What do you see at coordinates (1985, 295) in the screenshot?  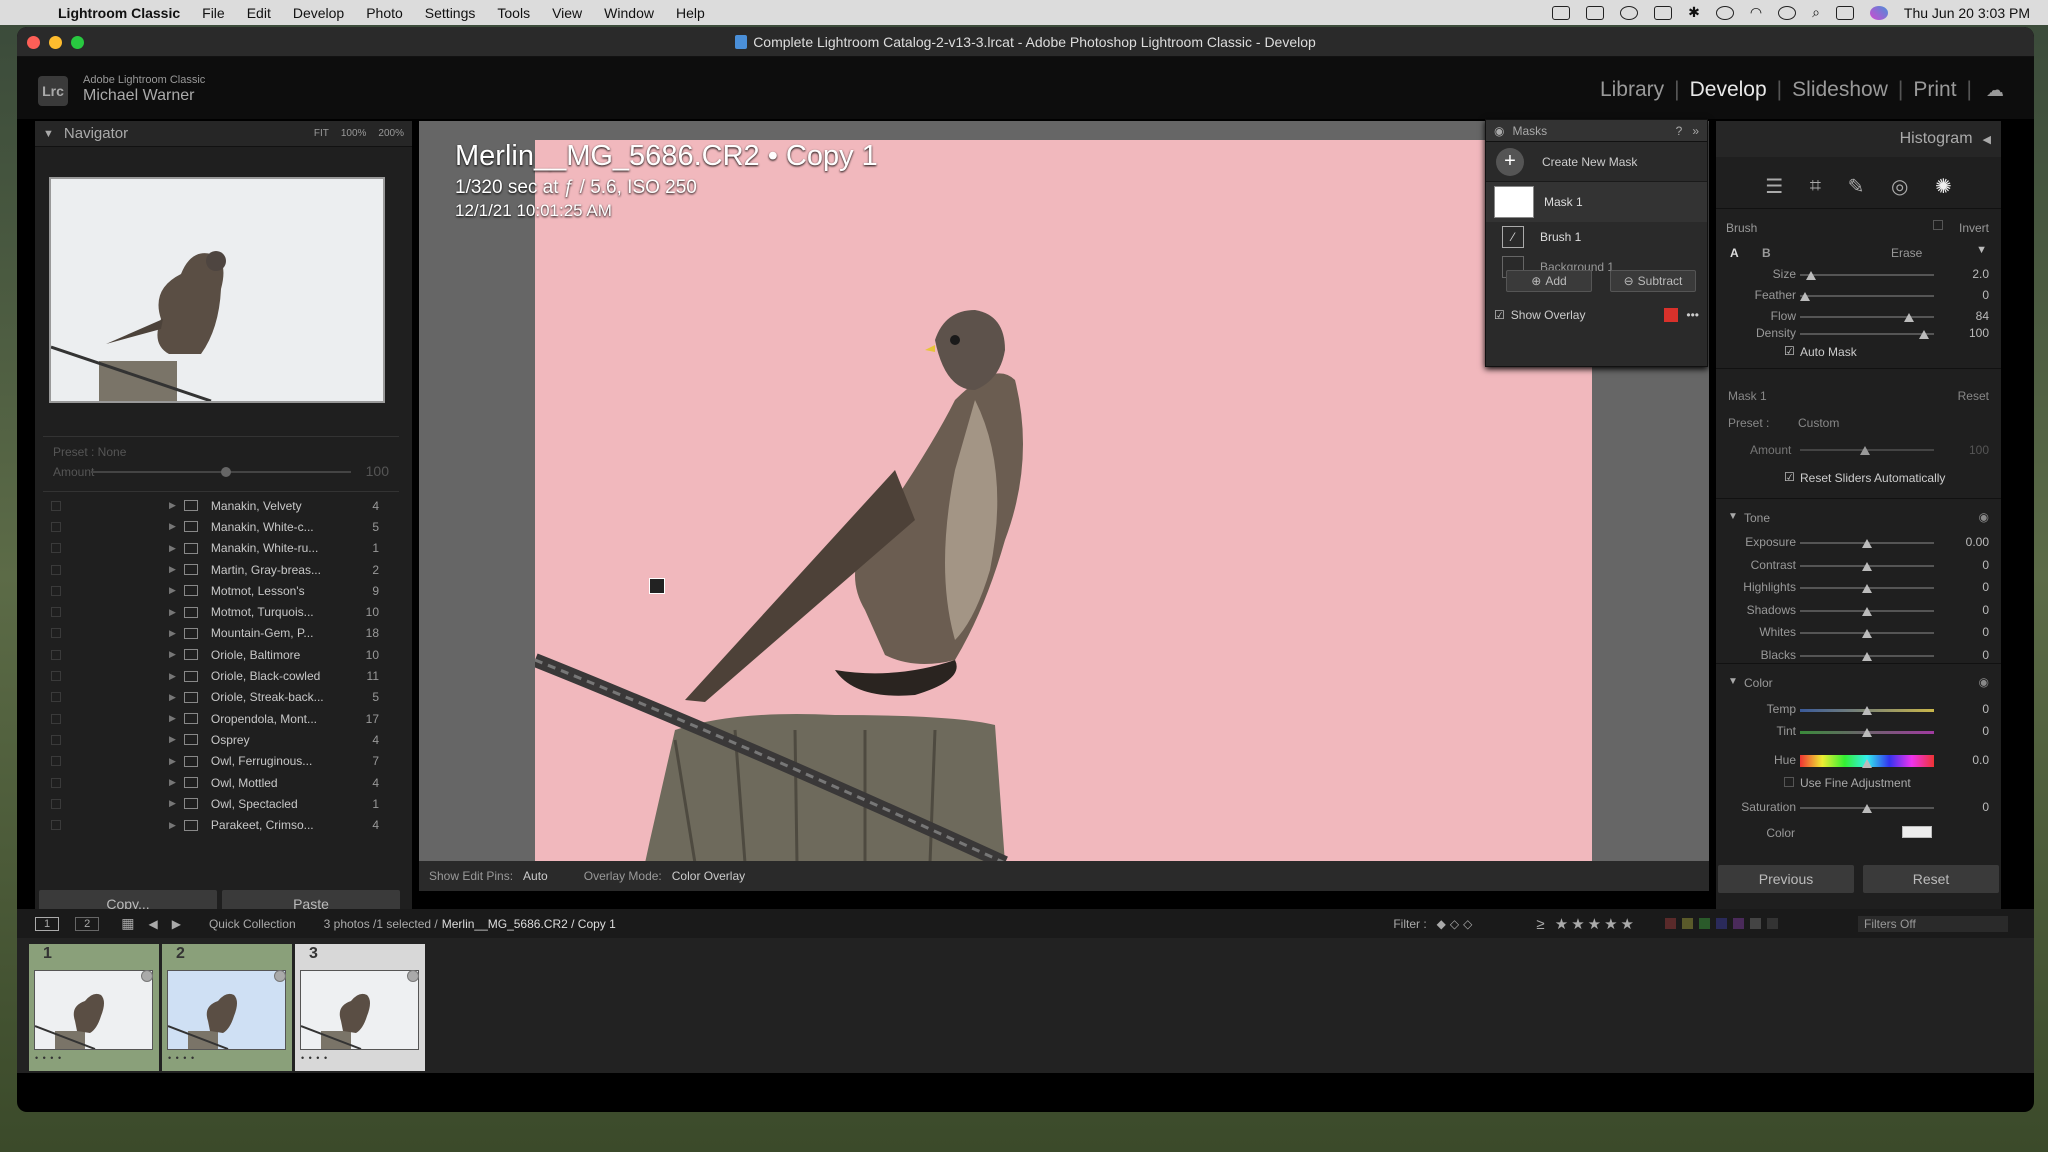 I see `brush-slider-value: 0` at bounding box center [1985, 295].